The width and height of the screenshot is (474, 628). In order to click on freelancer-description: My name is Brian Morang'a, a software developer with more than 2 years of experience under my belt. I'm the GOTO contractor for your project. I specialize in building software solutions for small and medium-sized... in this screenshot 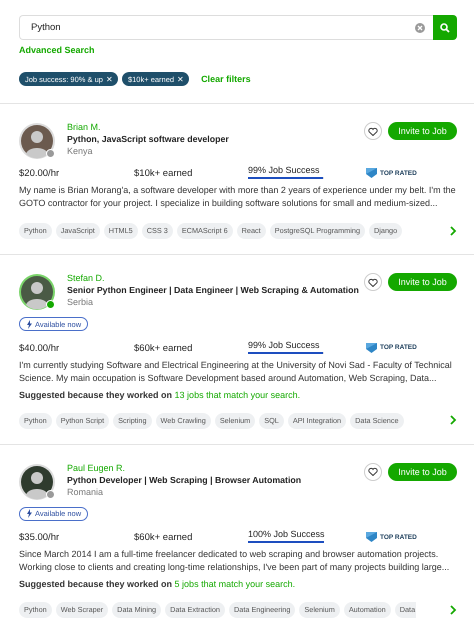, I will do `click(238, 197)`.